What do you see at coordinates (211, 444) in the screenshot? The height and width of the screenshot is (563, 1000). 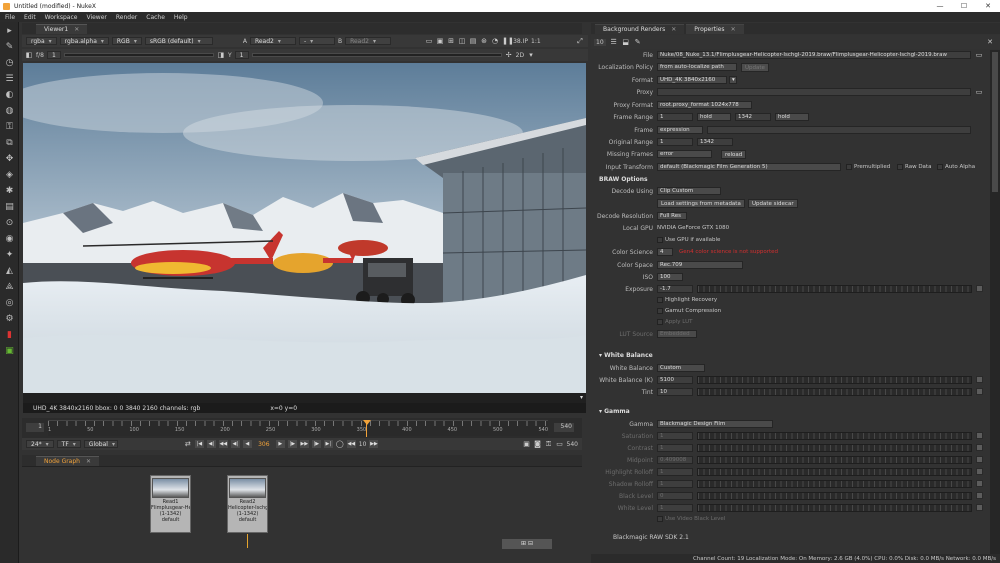 I see `prev-keyframe-button: ◀|` at bounding box center [211, 444].